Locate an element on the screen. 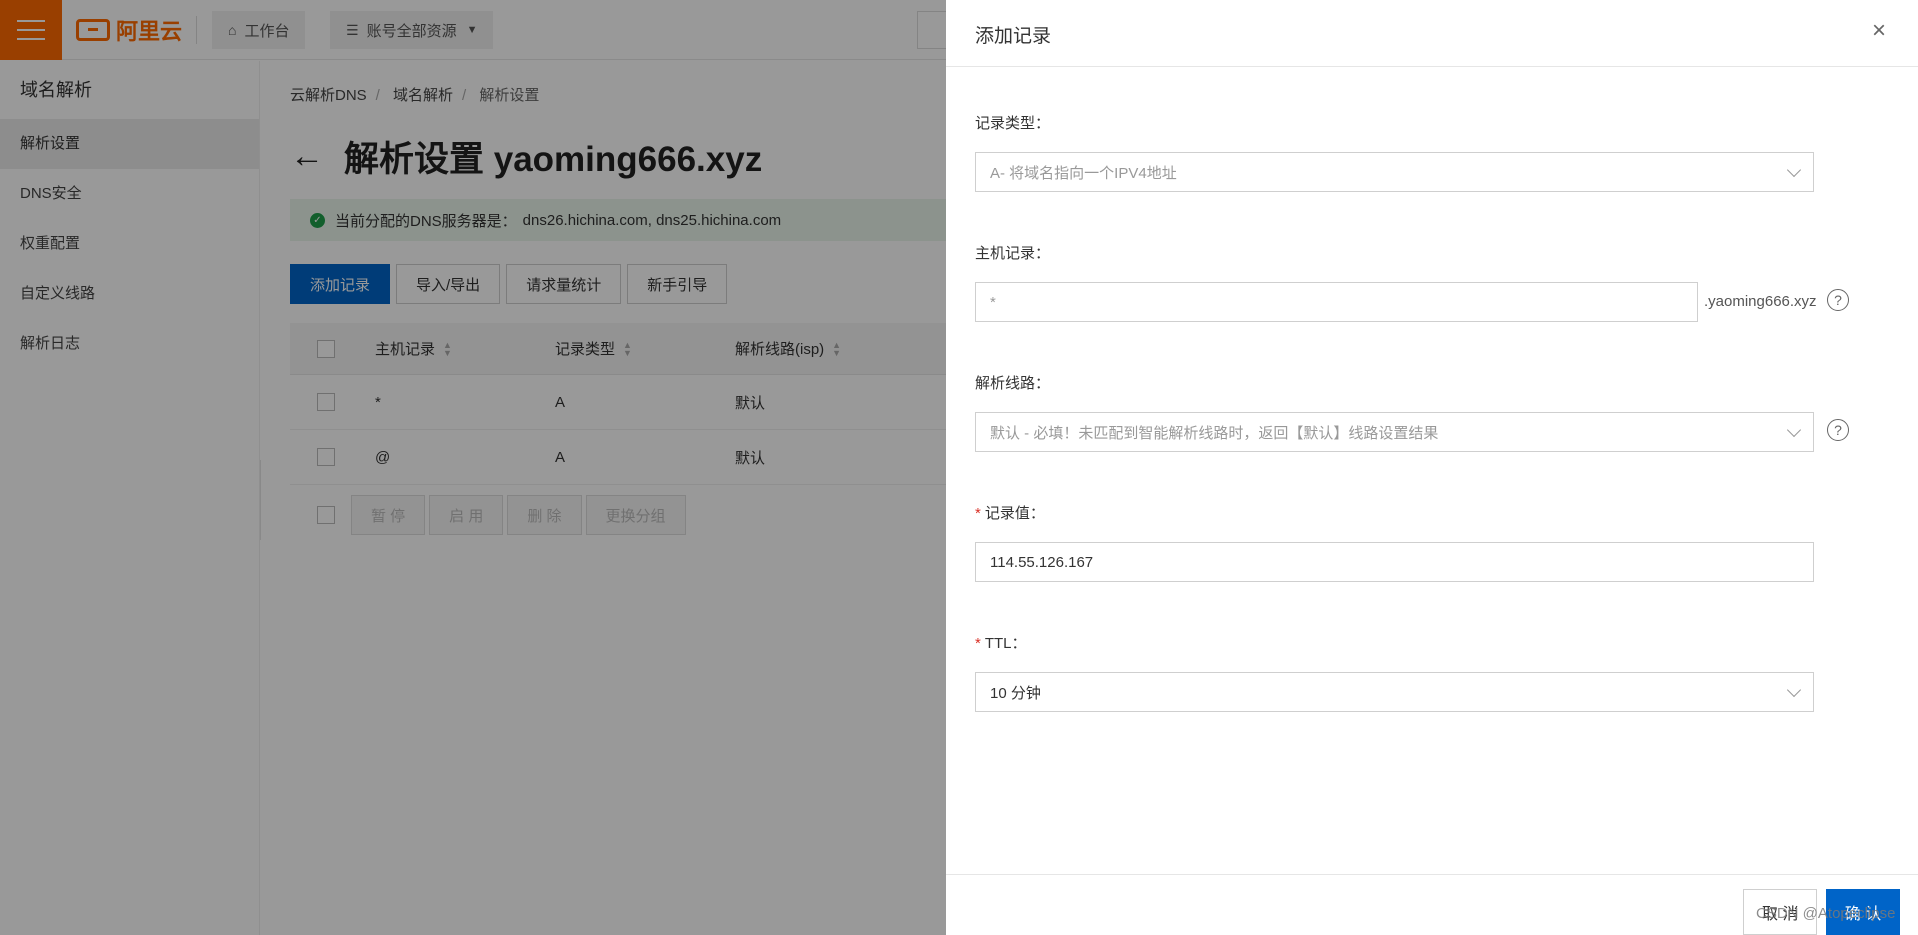 This screenshot has height=935, width=1918. host-record-value: * is located at coordinates (993, 302).